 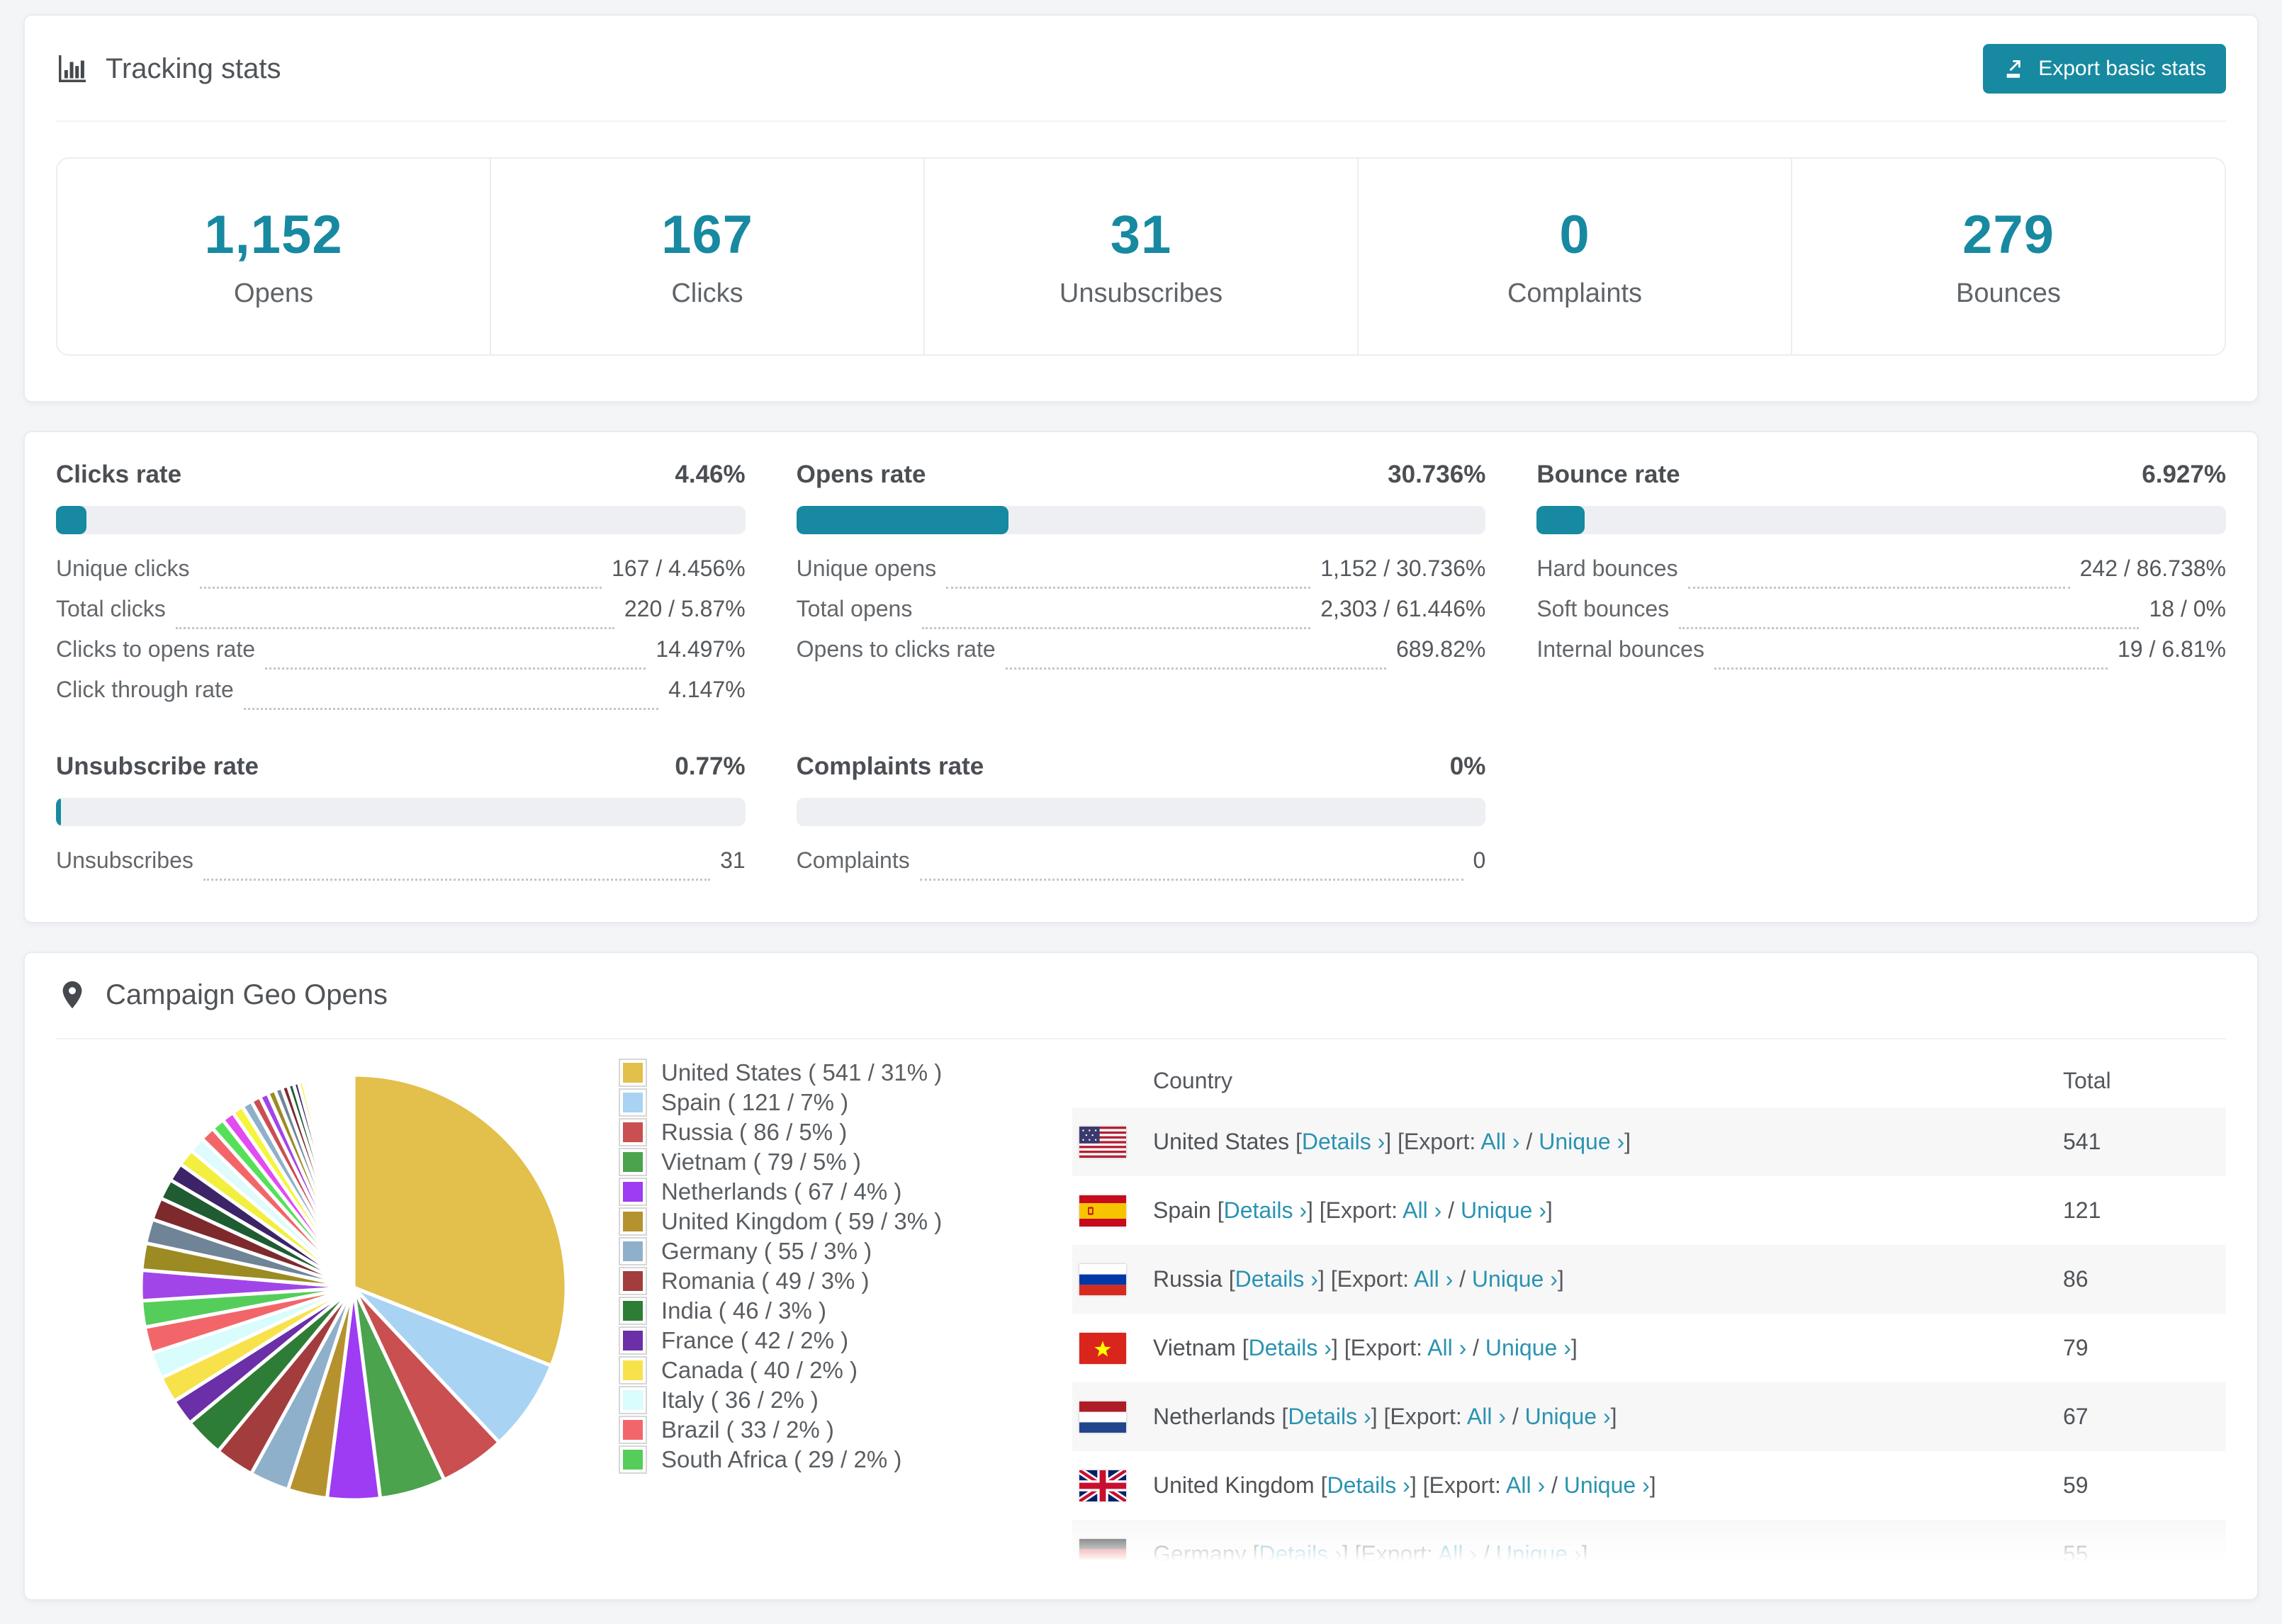 What do you see at coordinates (2087, 1080) in the screenshot?
I see `total-column-header: Total` at bounding box center [2087, 1080].